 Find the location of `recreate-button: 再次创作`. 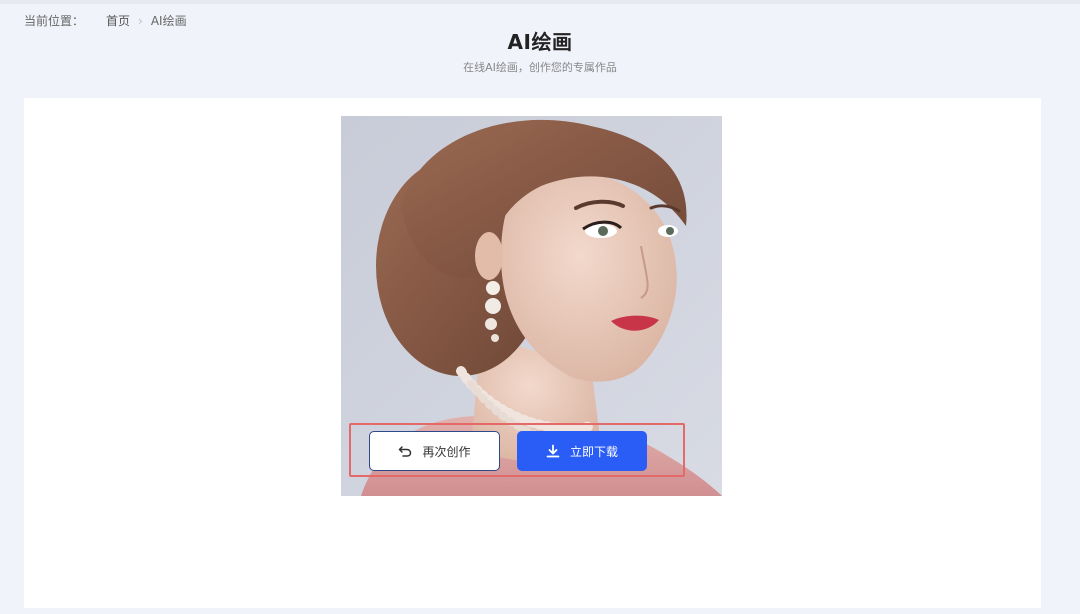

recreate-button: 再次创作 is located at coordinates (434, 451).